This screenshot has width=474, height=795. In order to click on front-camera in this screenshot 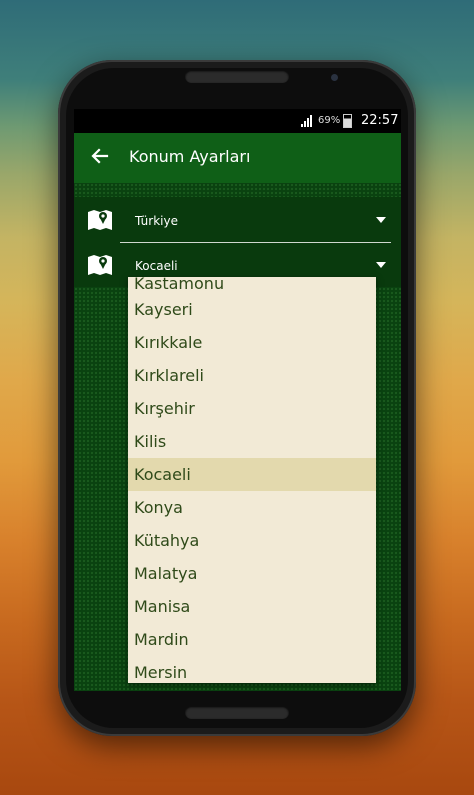, I will do `click(334, 77)`.